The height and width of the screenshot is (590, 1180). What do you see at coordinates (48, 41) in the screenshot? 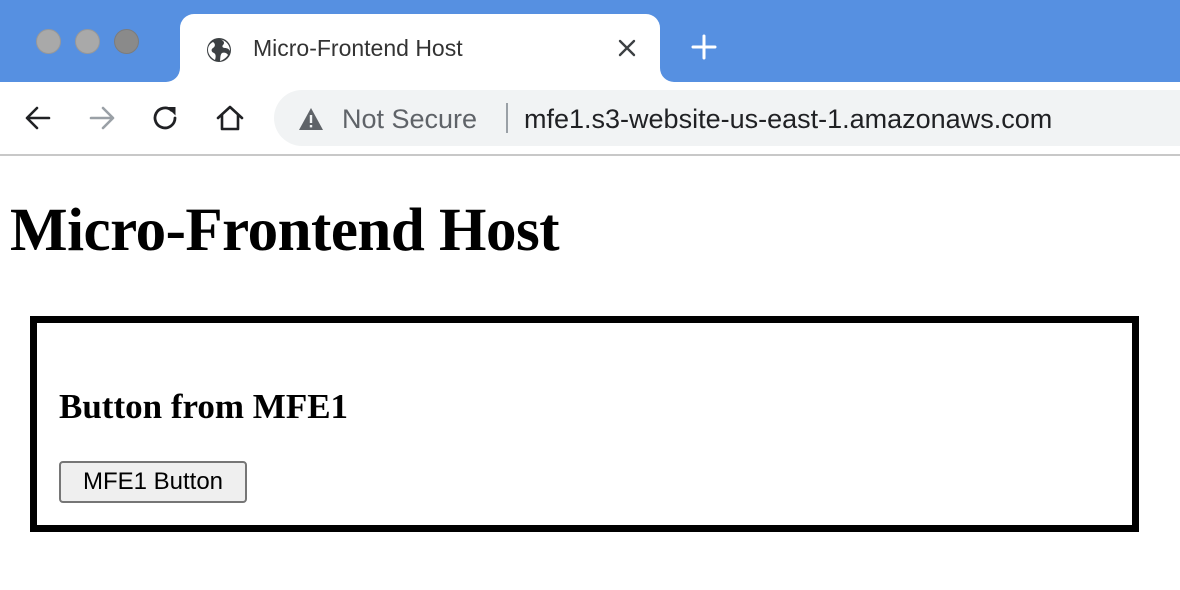
I see `close-window-button` at bounding box center [48, 41].